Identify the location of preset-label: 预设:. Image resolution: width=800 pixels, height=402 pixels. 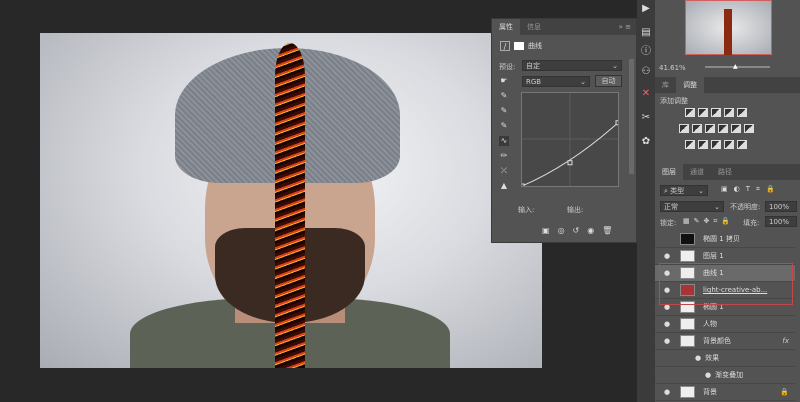
(507, 67).